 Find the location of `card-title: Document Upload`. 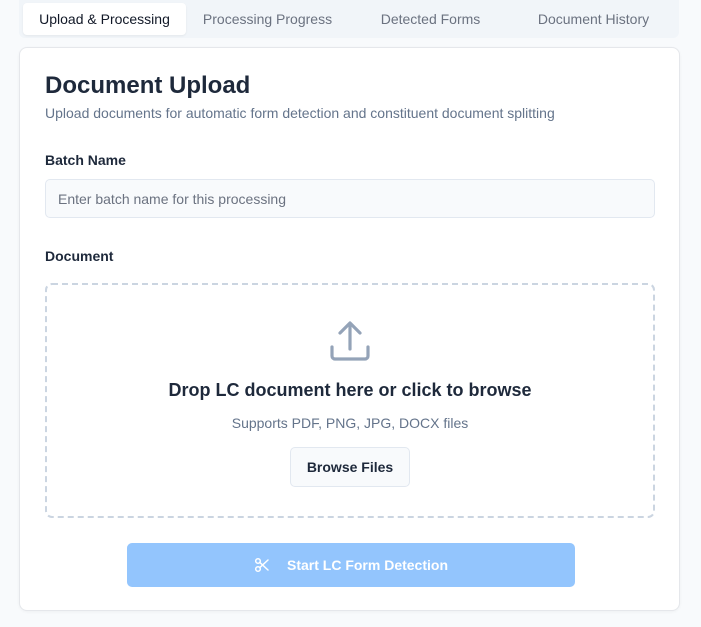

card-title: Document Upload is located at coordinates (148, 85).